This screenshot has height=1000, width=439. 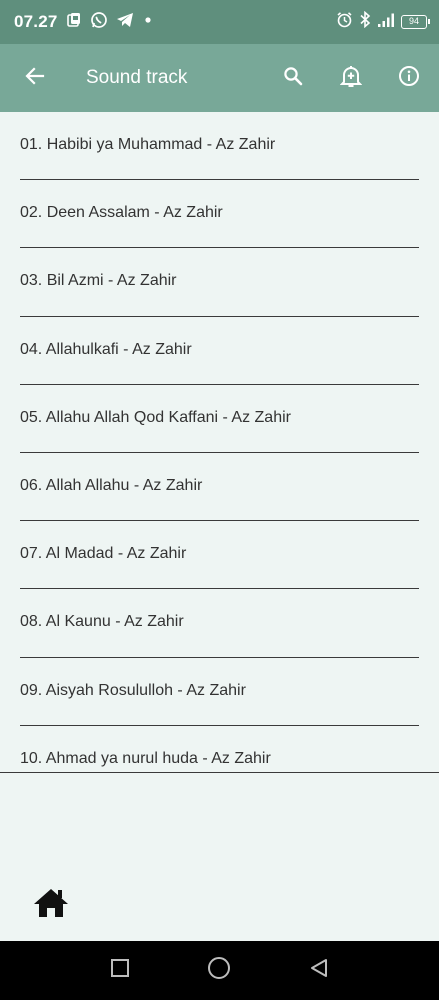 I want to click on track-item: 02. Deen Assalam - Az Zahir, so click(x=219, y=214).